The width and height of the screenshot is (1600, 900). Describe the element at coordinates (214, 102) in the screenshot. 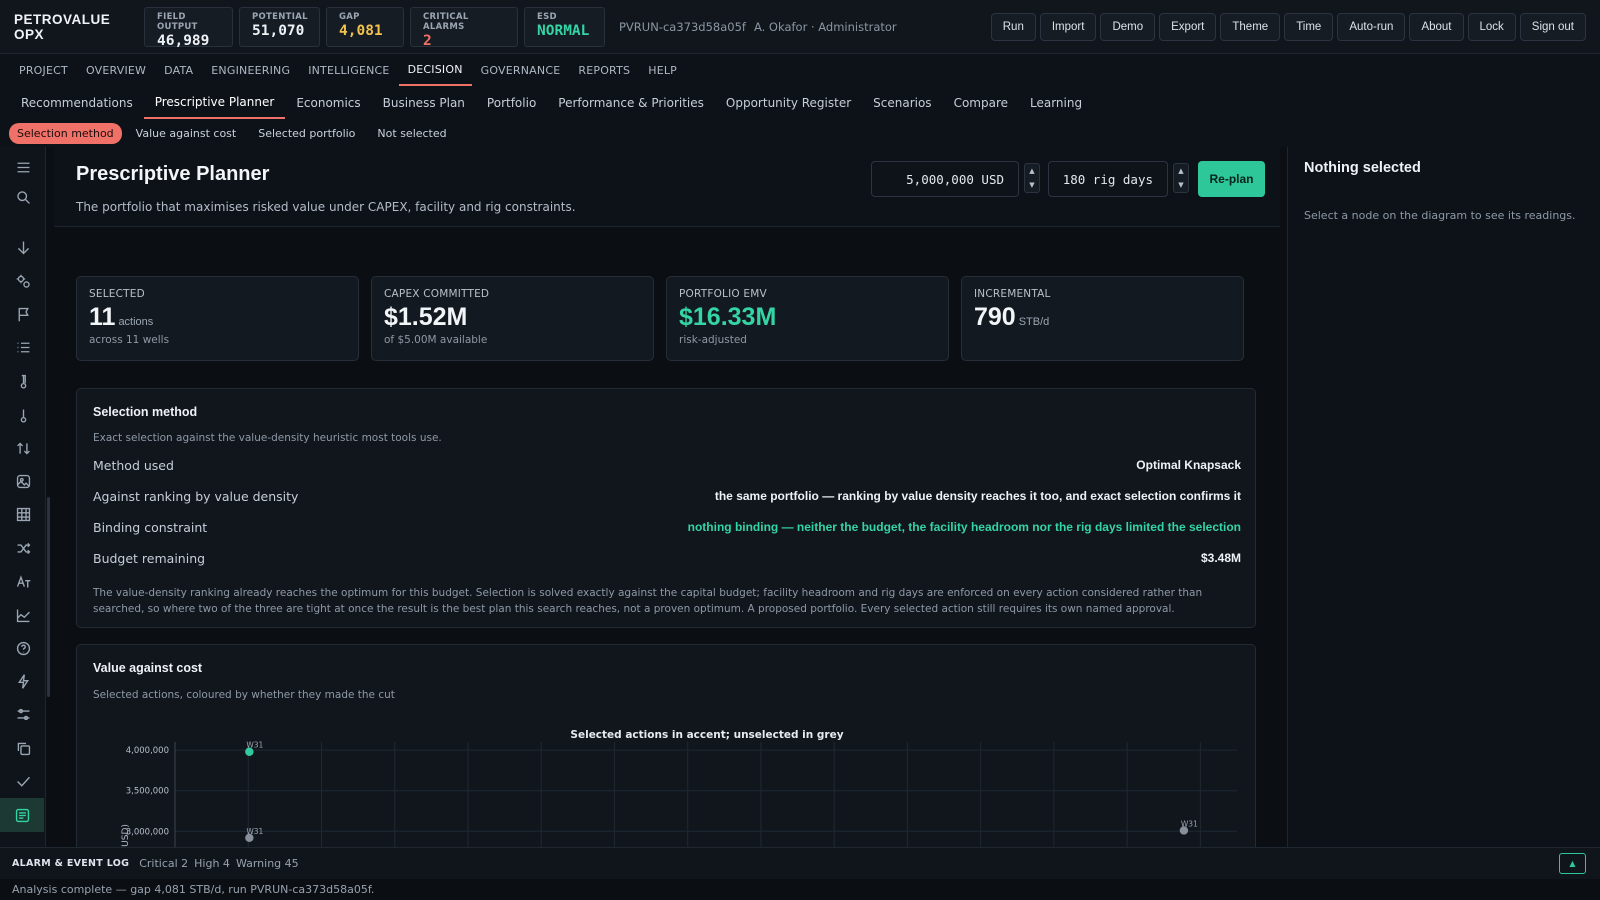

I see `tab-prescriptive-planner: Prescriptive Planner` at that location.